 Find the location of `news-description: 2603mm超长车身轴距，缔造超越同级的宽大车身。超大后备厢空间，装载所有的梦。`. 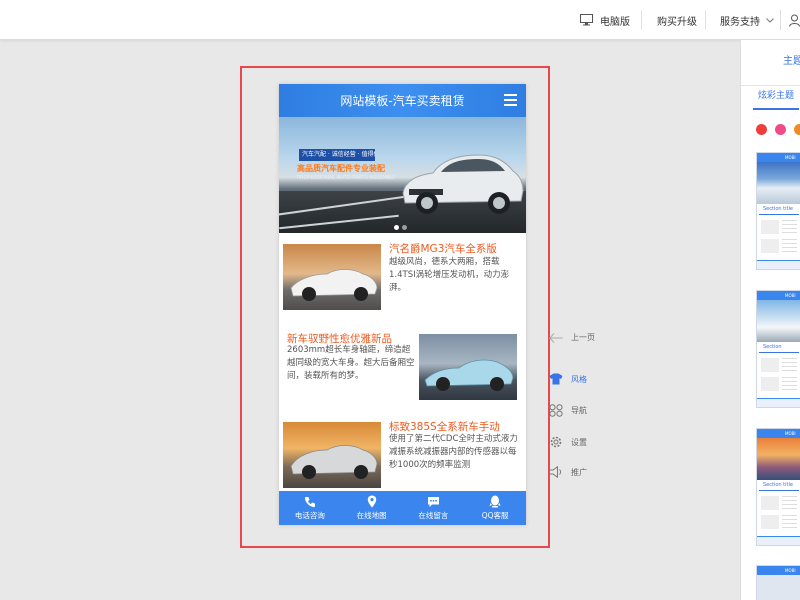

news-description: 2603mm超长车身轴距，缔造超越同级的宽大车身。超大后备厢空间，装载所有的梦。 is located at coordinates (351, 363).